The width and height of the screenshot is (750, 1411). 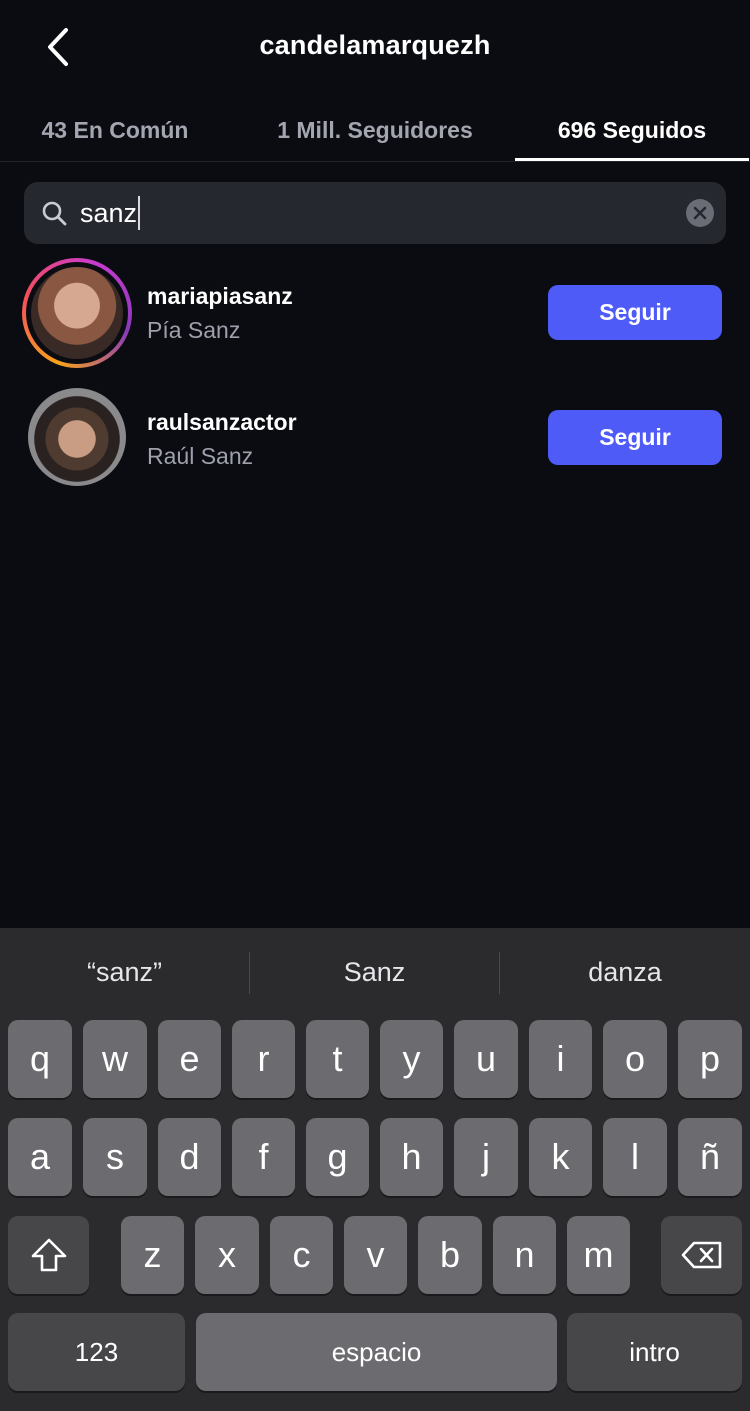 I want to click on delete-key, so click(x=701, y=1255).